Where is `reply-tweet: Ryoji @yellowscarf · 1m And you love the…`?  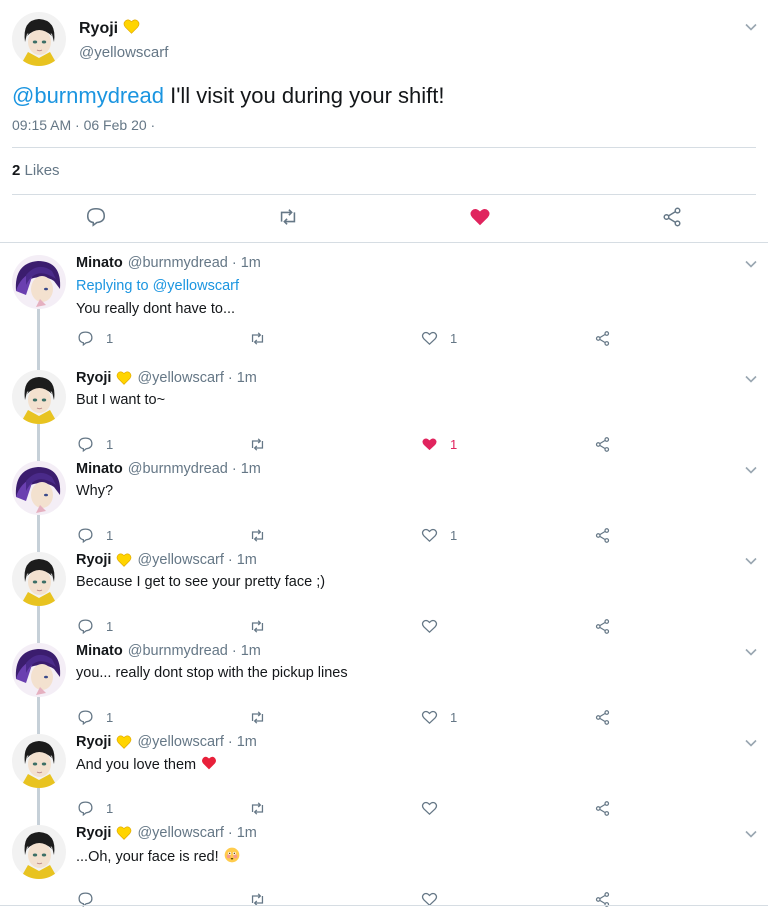
reply-tweet: Ryoji @yellowscarf · 1m And you love the… is located at coordinates (384, 773).